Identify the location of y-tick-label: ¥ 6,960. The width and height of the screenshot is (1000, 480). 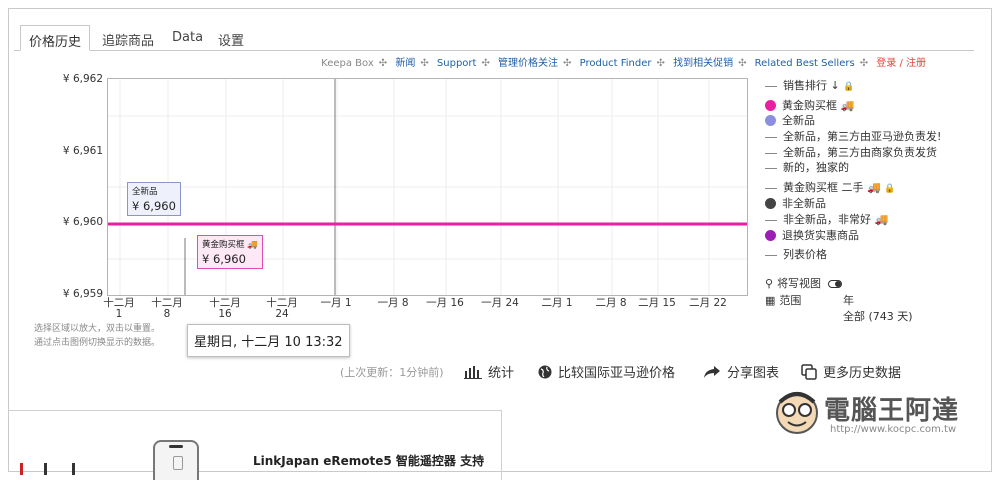
(82, 222).